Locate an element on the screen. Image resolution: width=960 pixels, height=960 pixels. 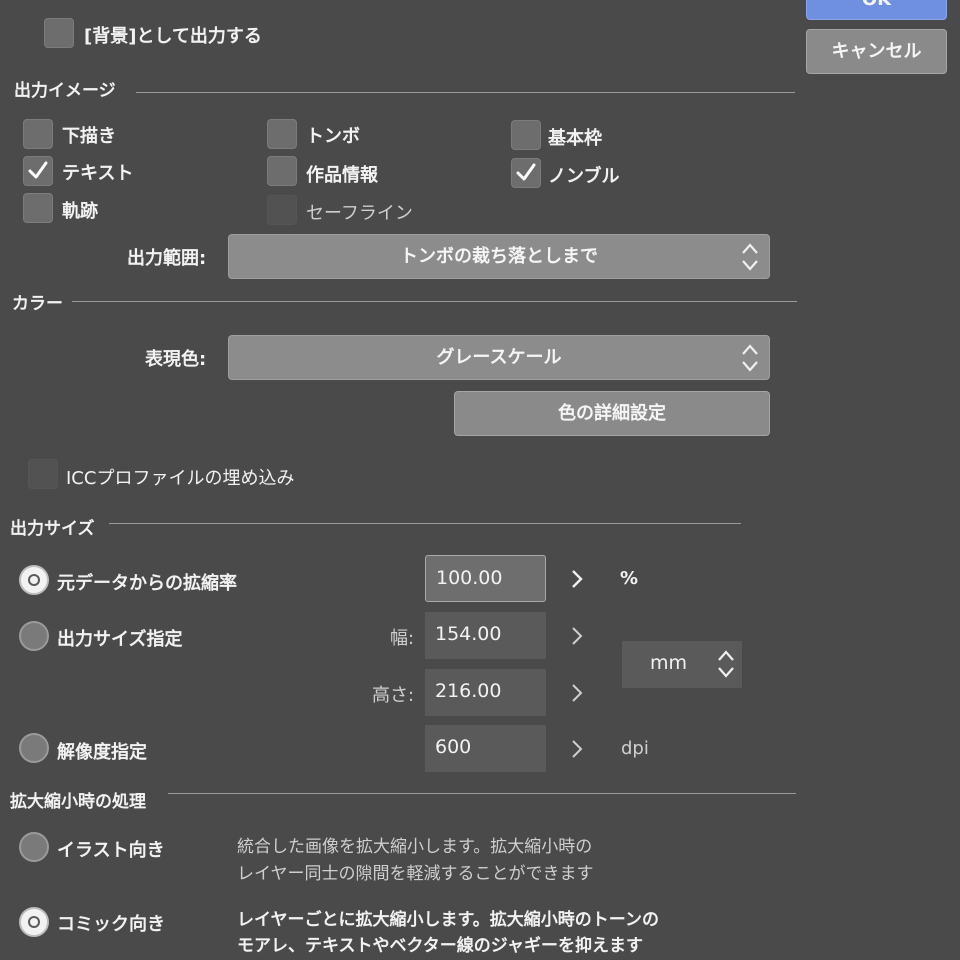
size-unit-select: mm is located at coordinates (682, 664).